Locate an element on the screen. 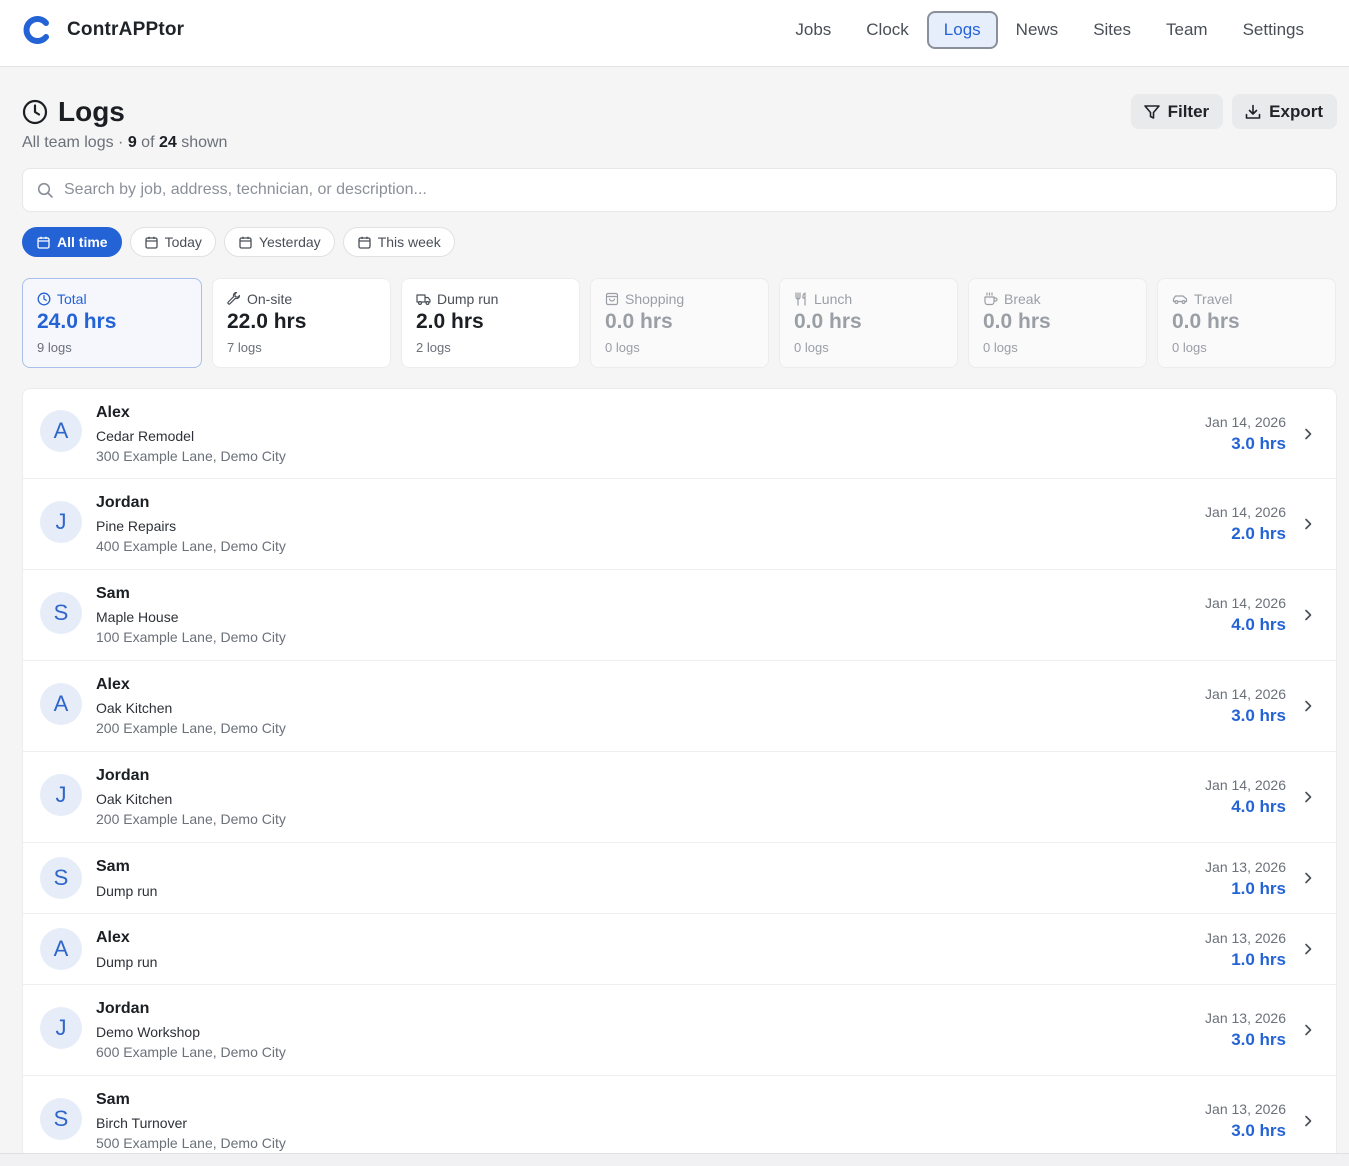  chip-yesterday: Yesterday is located at coordinates (279, 242).